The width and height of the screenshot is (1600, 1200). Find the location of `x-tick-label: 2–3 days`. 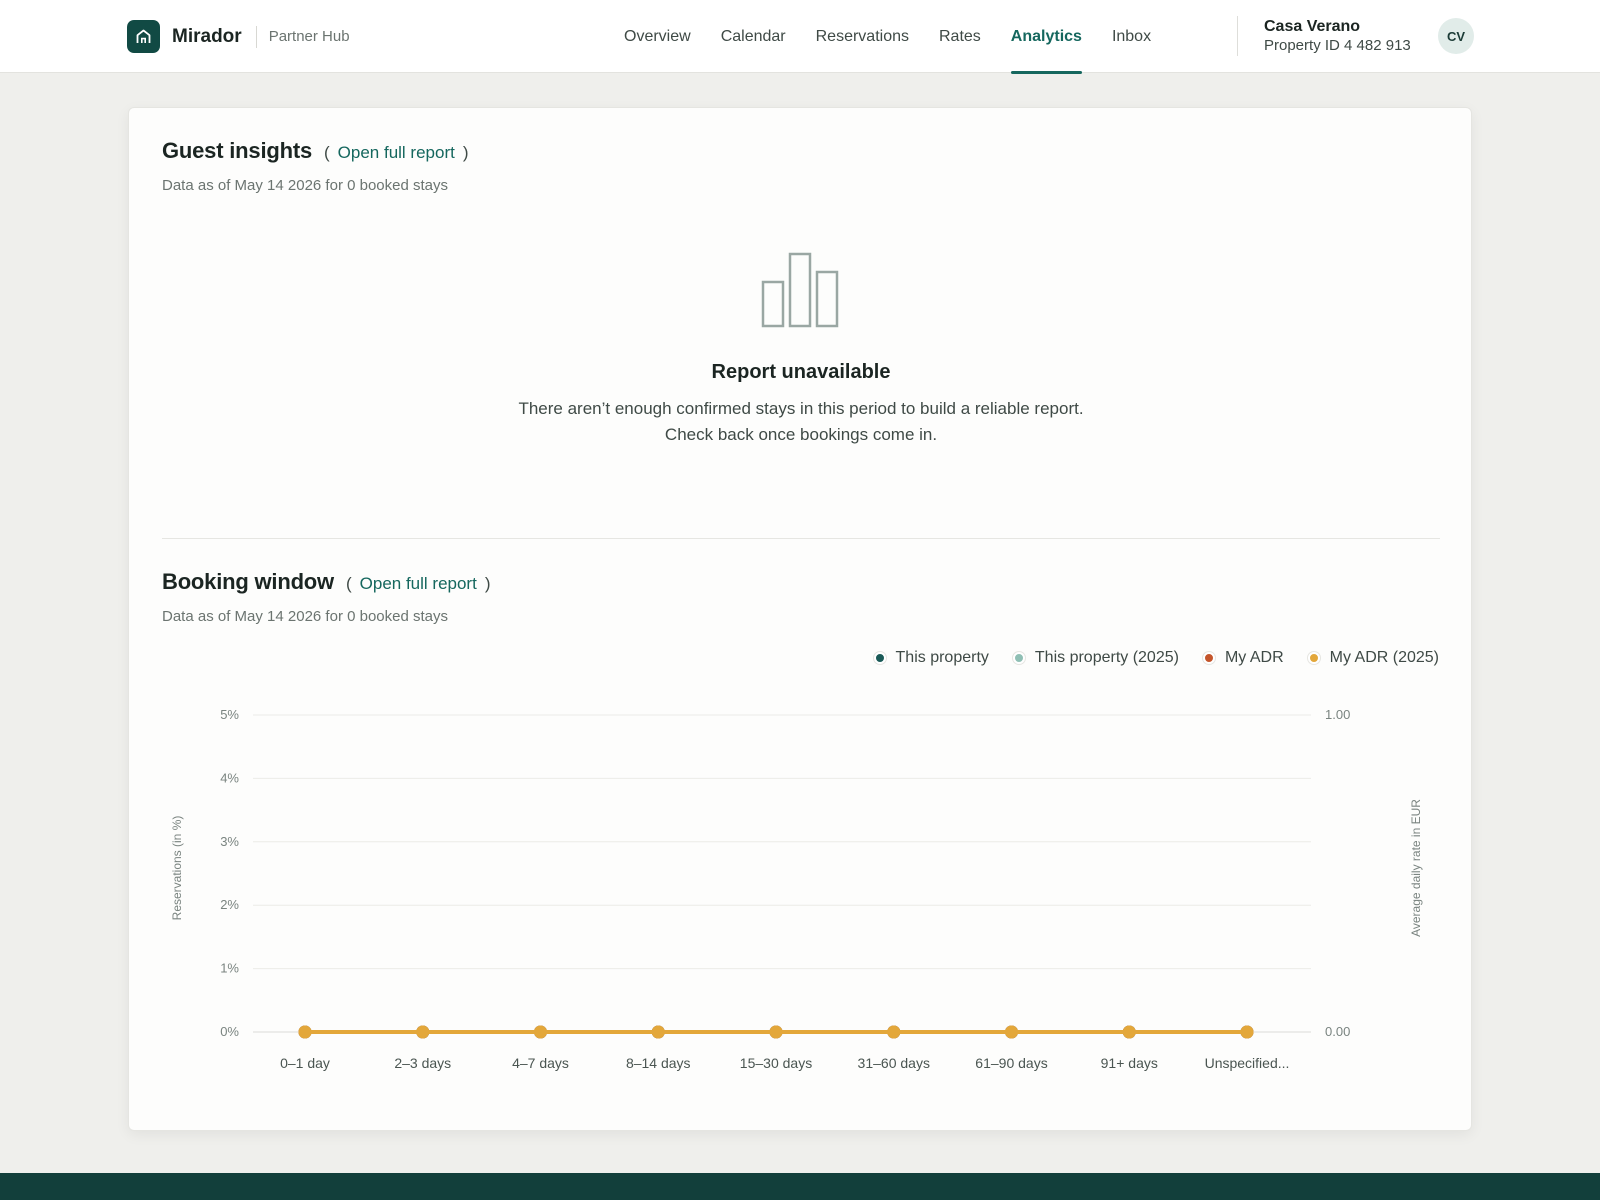

x-tick-label: 2–3 days is located at coordinates (422, 1063).